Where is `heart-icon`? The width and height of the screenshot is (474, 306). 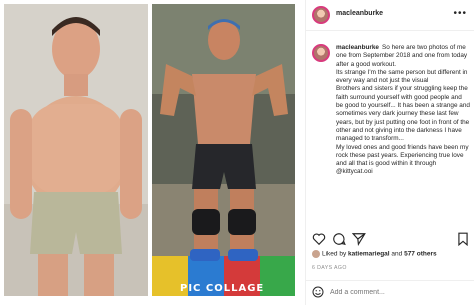 heart-icon is located at coordinates (319, 239).